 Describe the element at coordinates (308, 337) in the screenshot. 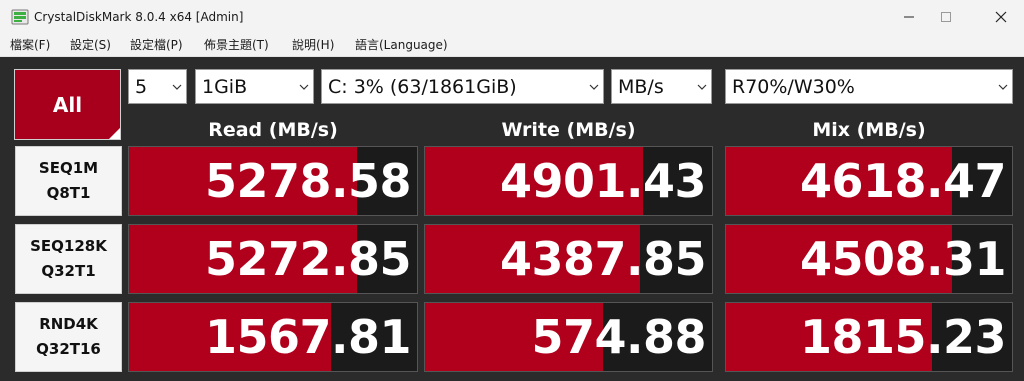

I see `read-value: 1567.81` at that location.